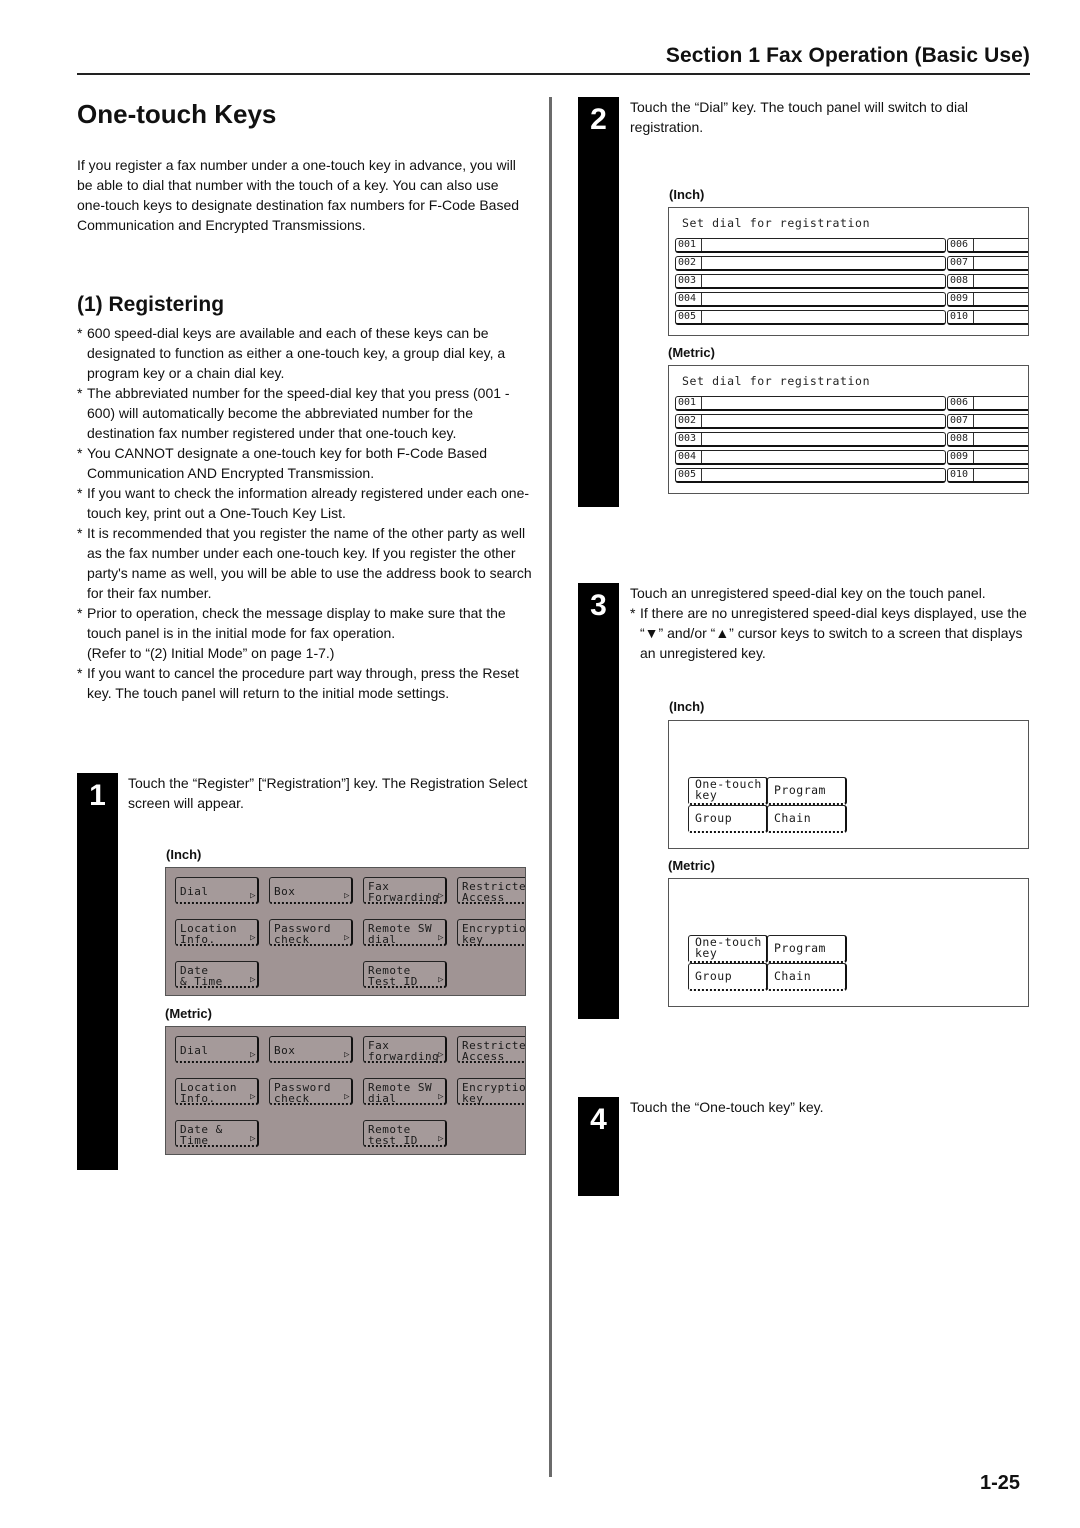  What do you see at coordinates (201, 981) in the screenshot?
I see `key-label: & Time` at bounding box center [201, 981].